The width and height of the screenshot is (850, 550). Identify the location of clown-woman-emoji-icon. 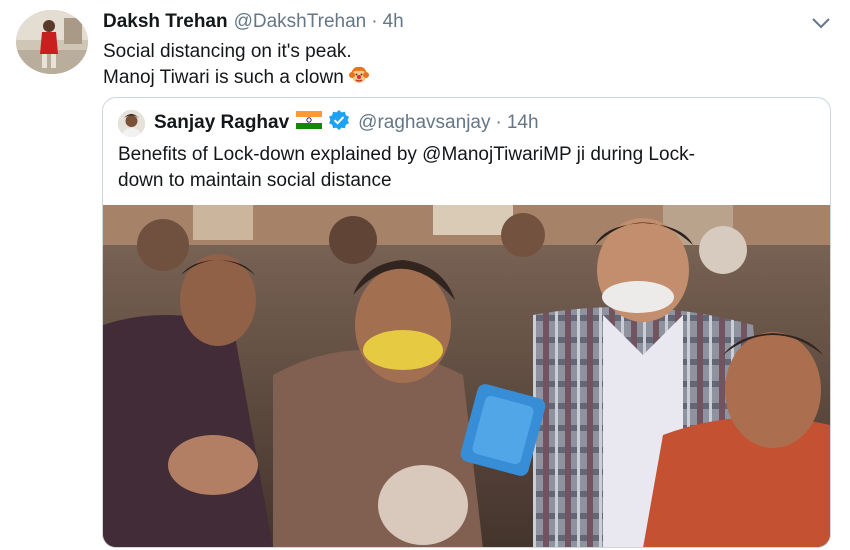
(359, 78).